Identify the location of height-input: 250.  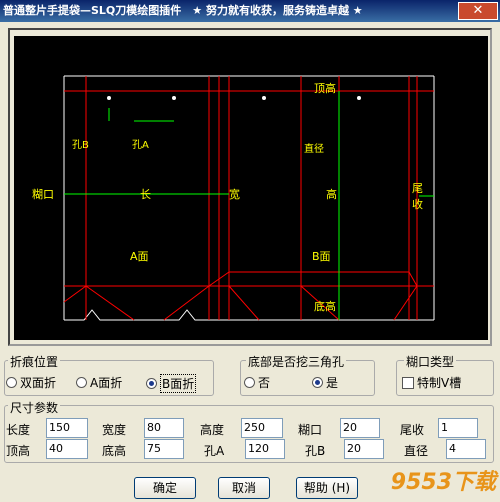
(262, 428).